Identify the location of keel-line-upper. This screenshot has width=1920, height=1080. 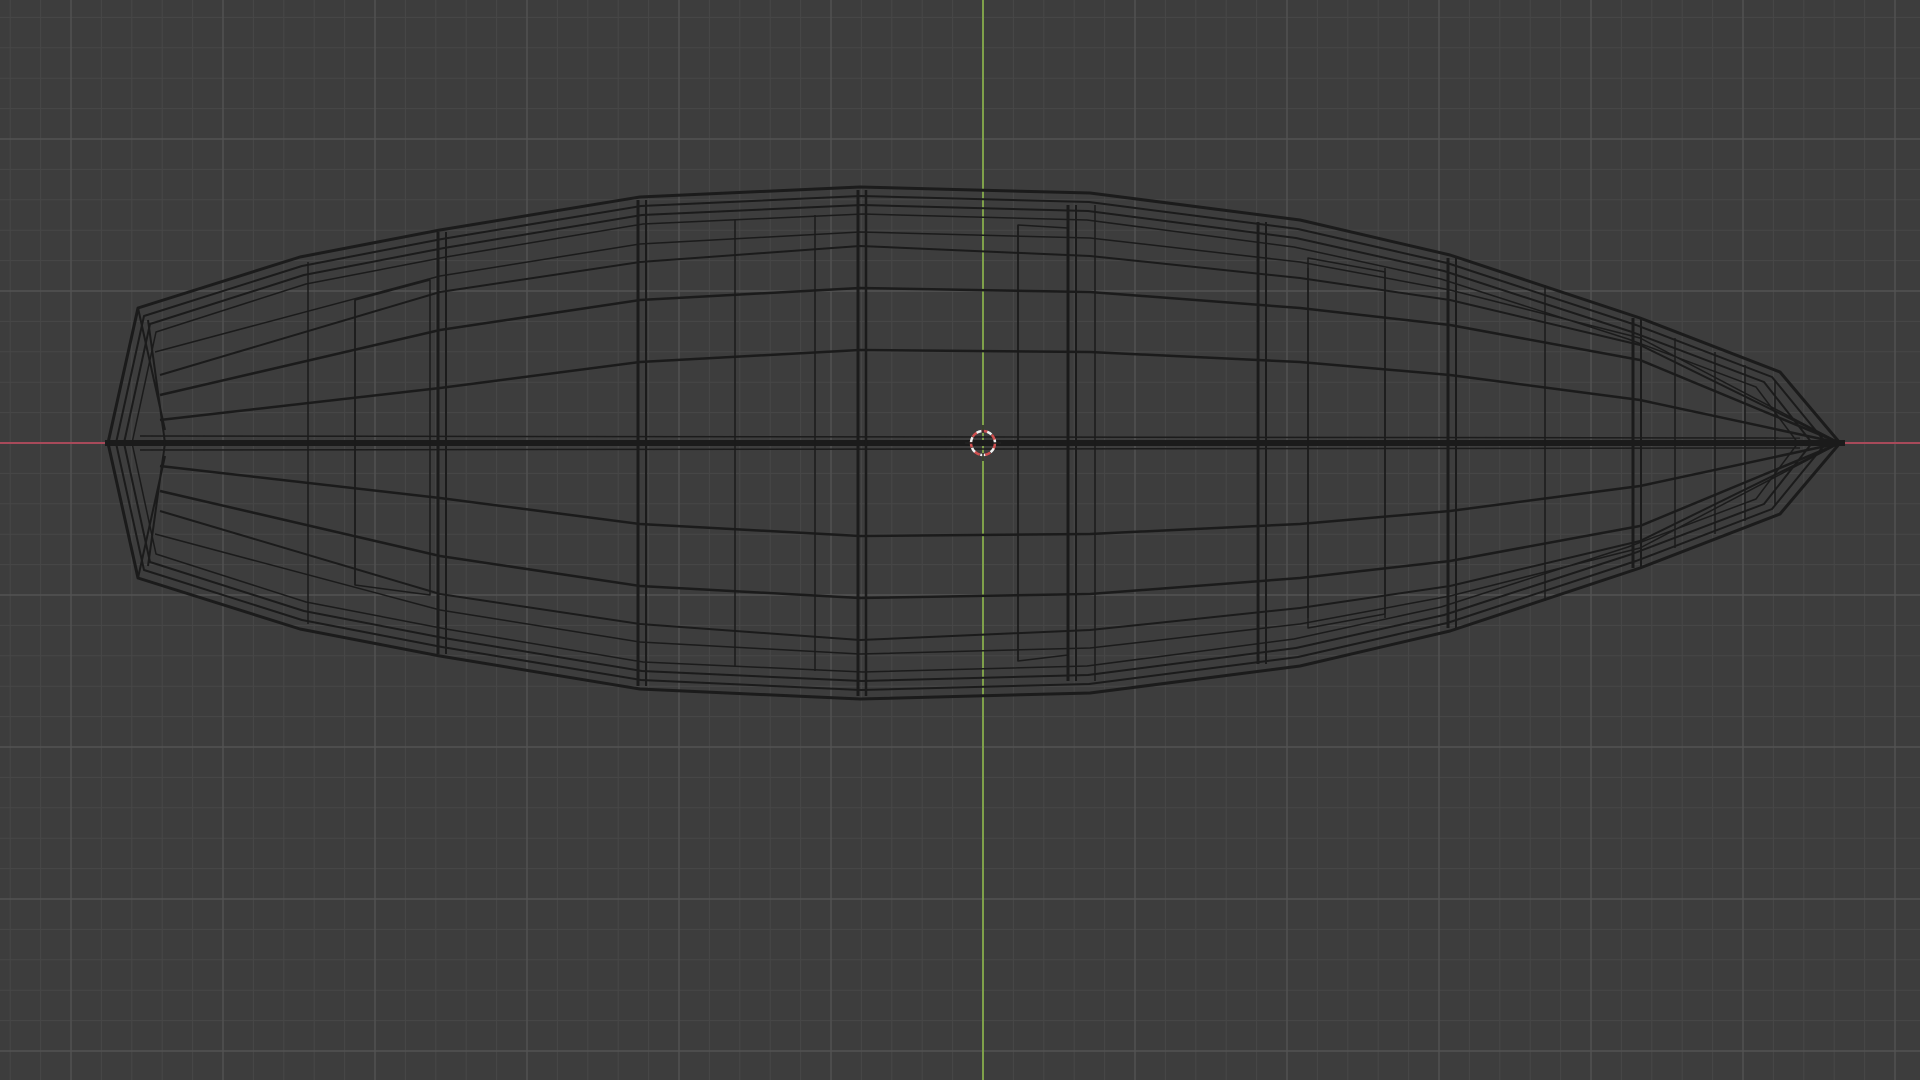
(970, 437).